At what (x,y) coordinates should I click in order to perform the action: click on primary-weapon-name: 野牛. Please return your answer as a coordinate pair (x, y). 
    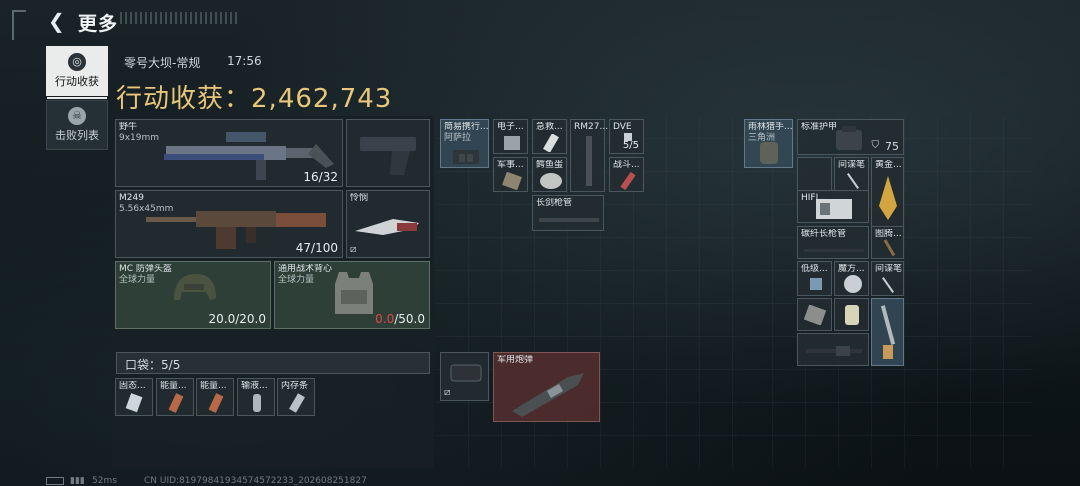
    Looking at the image, I should click on (128, 127).